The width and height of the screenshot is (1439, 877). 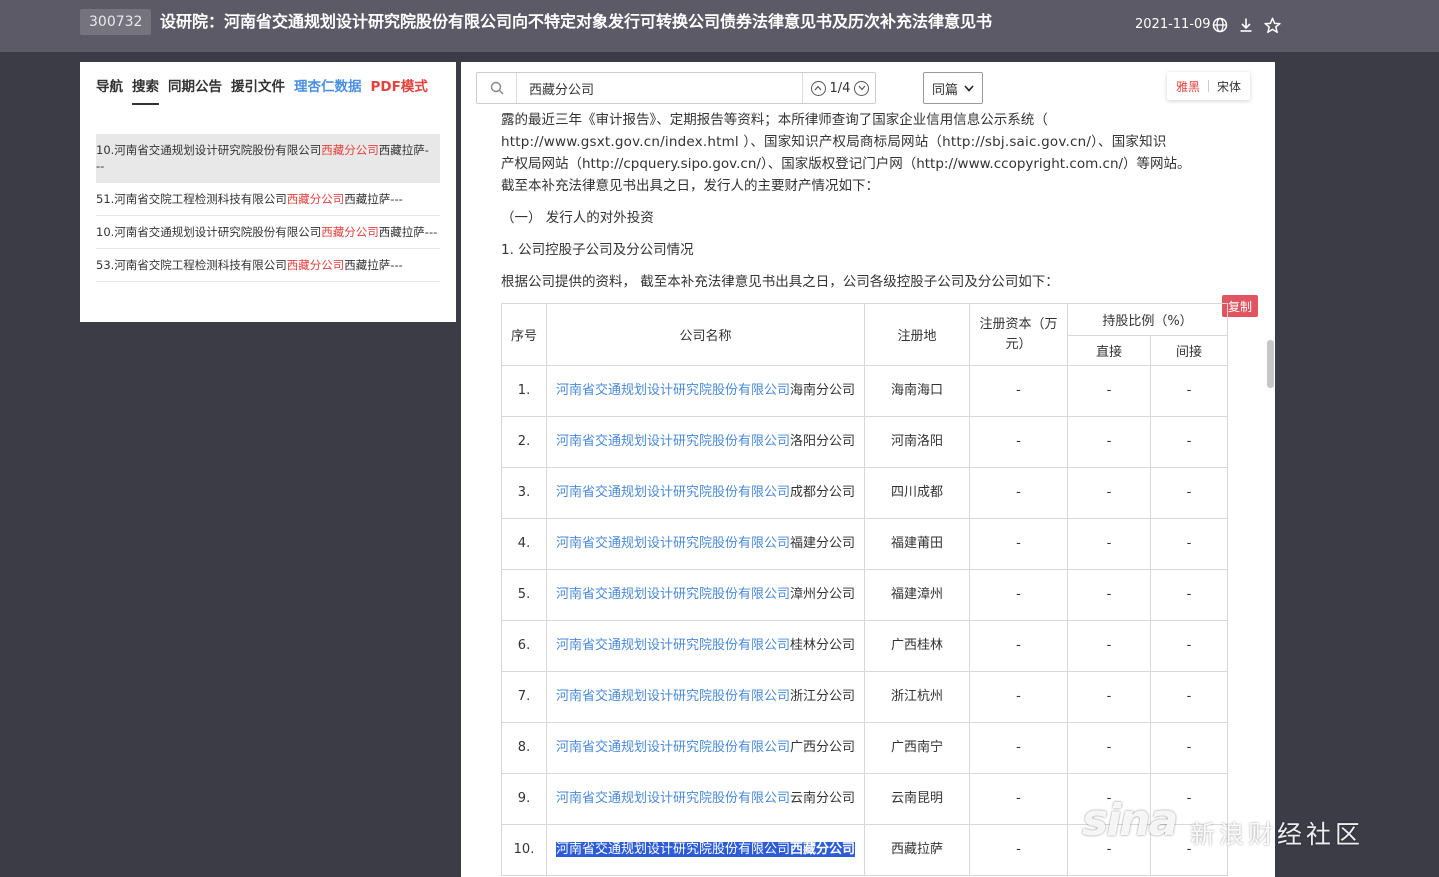 What do you see at coordinates (1270, 364) in the screenshot?
I see `document-scrollbar` at bounding box center [1270, 364].